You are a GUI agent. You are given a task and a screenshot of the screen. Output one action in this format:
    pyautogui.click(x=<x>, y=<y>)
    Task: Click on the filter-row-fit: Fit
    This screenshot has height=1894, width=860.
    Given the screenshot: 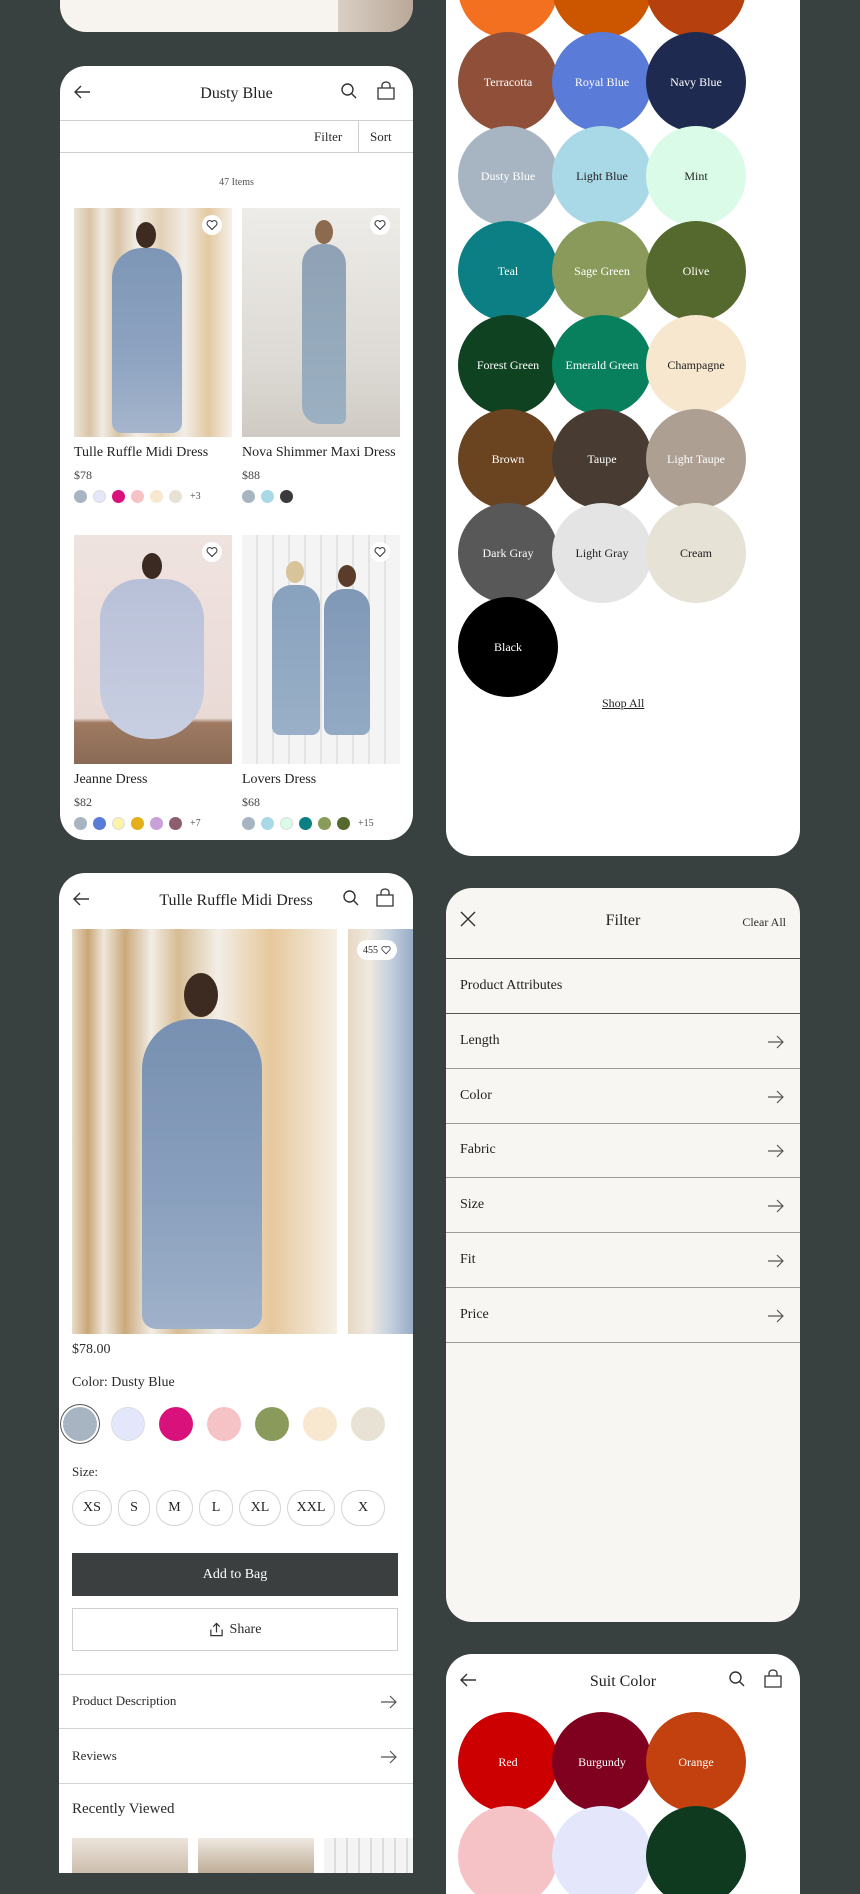 What is the action you would take?
    pyautogui.click(x=623, y=1260)
    